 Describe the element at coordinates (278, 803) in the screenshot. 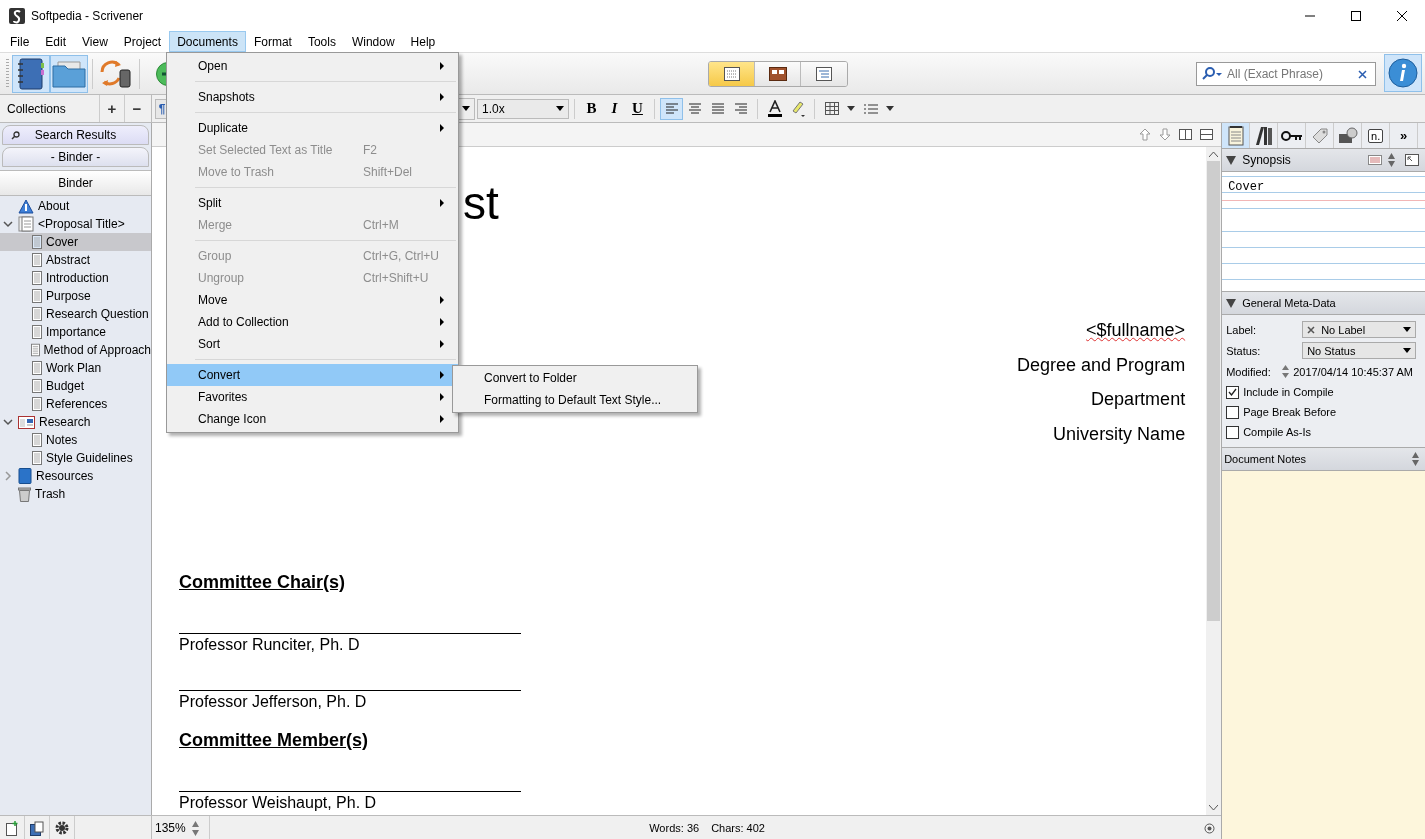

I see `signatory-name: Professor Weishaupt, Ph. D` at that location.